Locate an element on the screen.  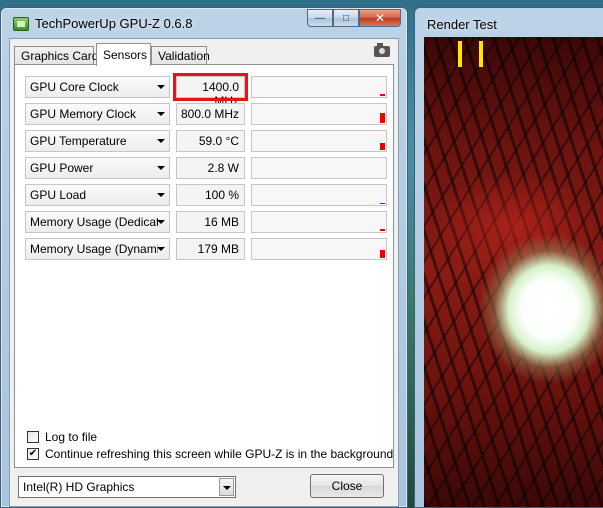
tab-sensors: Sensors is located at coordinates (123, 54).